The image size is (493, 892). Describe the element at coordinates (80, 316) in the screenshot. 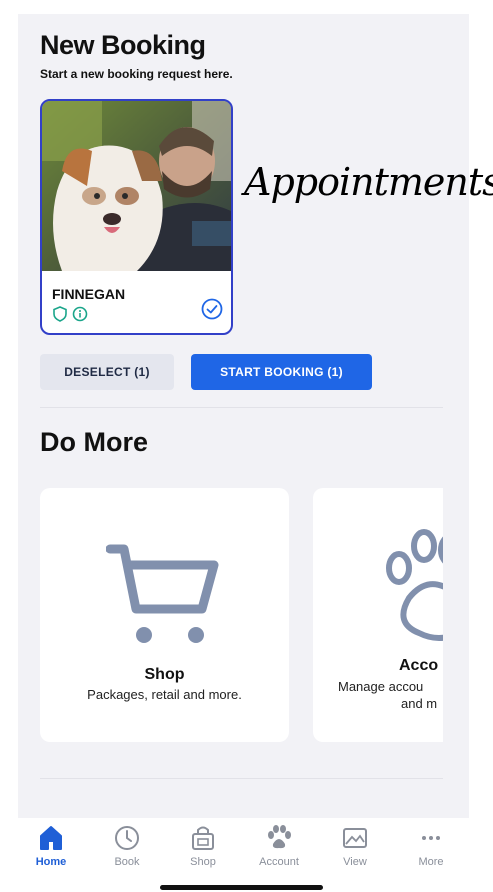

I see `info-icon` at that location.